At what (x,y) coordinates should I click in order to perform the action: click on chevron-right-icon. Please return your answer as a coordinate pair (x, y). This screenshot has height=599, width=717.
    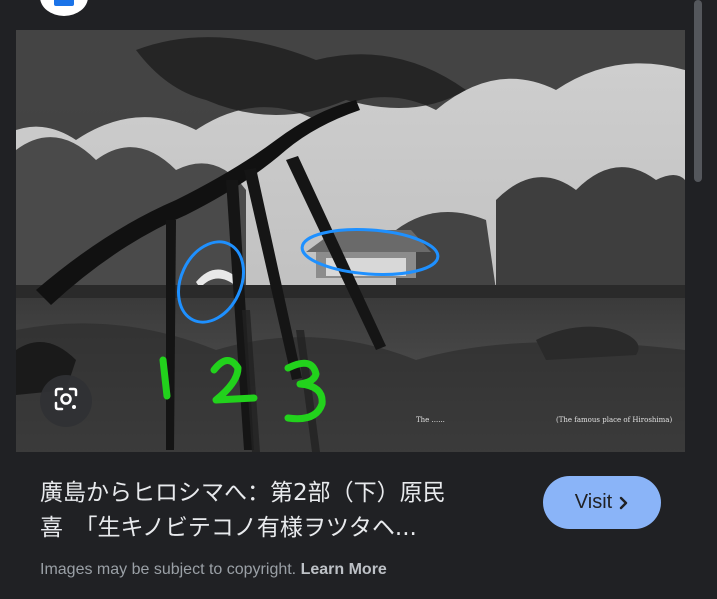
    Looking at the image, I should click on (624, 503).